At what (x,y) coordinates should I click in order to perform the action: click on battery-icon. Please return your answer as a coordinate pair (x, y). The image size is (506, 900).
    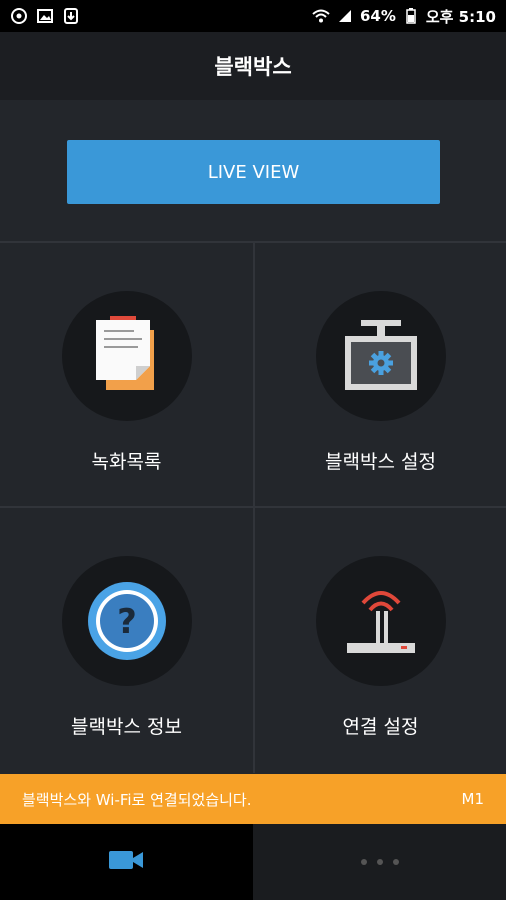
    Looking at the image, I should click on (411, 16).